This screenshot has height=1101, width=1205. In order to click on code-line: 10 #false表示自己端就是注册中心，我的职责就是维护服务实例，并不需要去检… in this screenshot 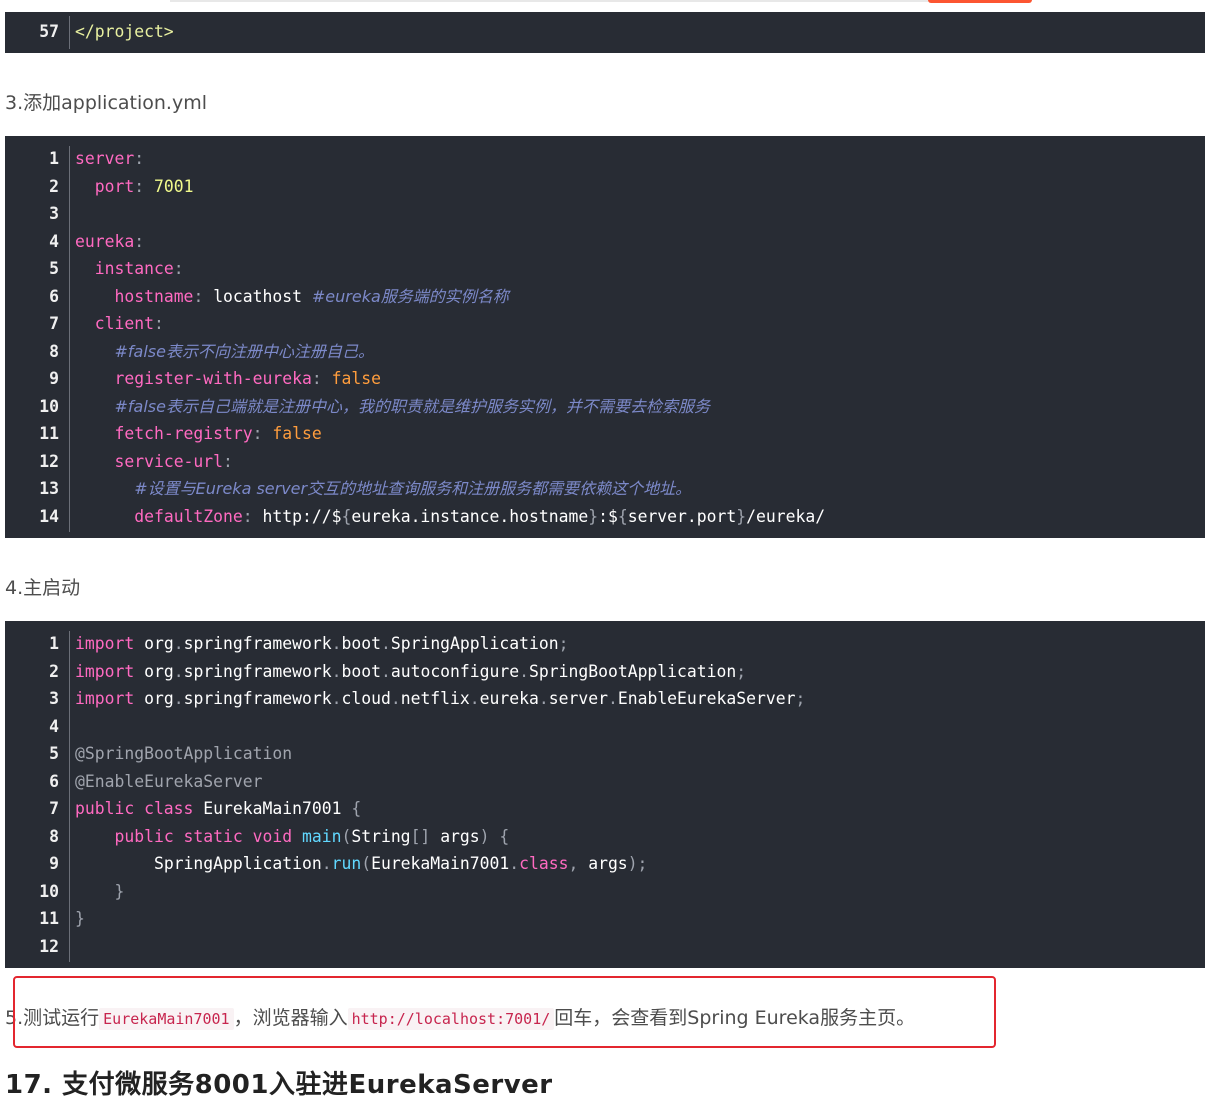, I will do `click(605, 407)`.